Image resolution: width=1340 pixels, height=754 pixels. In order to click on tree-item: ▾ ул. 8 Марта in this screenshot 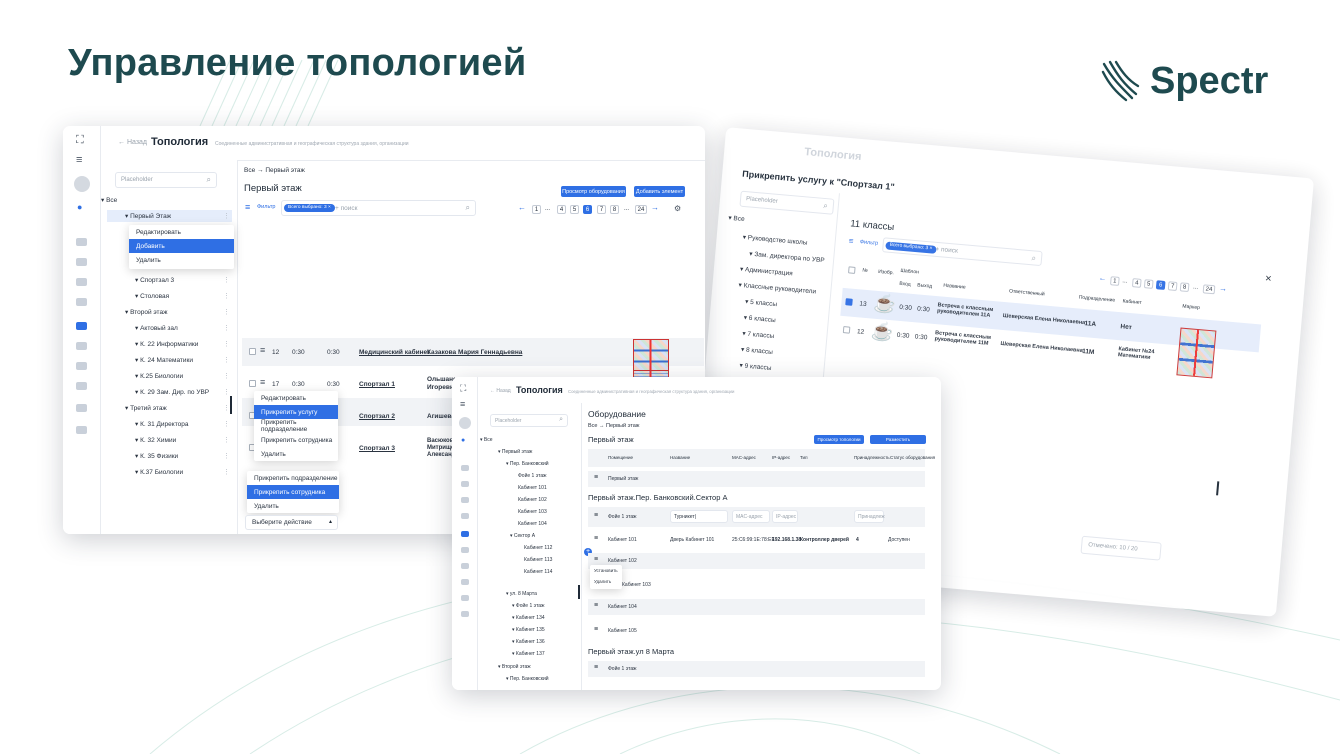, I will do `click(521, 594)`.